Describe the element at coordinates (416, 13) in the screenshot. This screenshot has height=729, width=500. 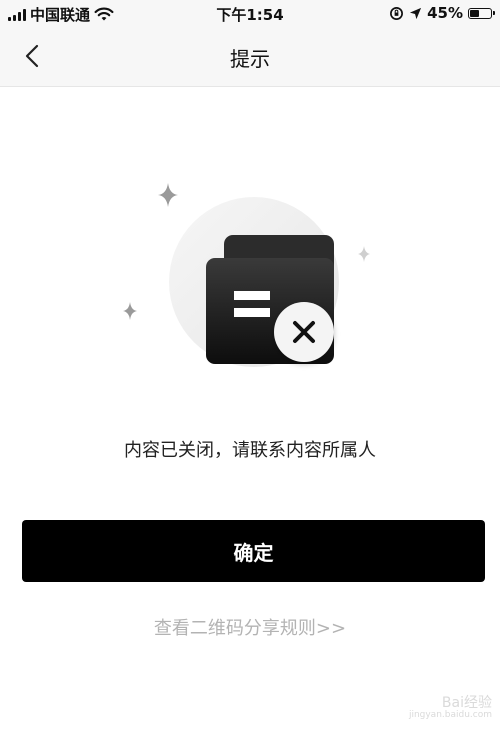
I see `location-icon` at that location.